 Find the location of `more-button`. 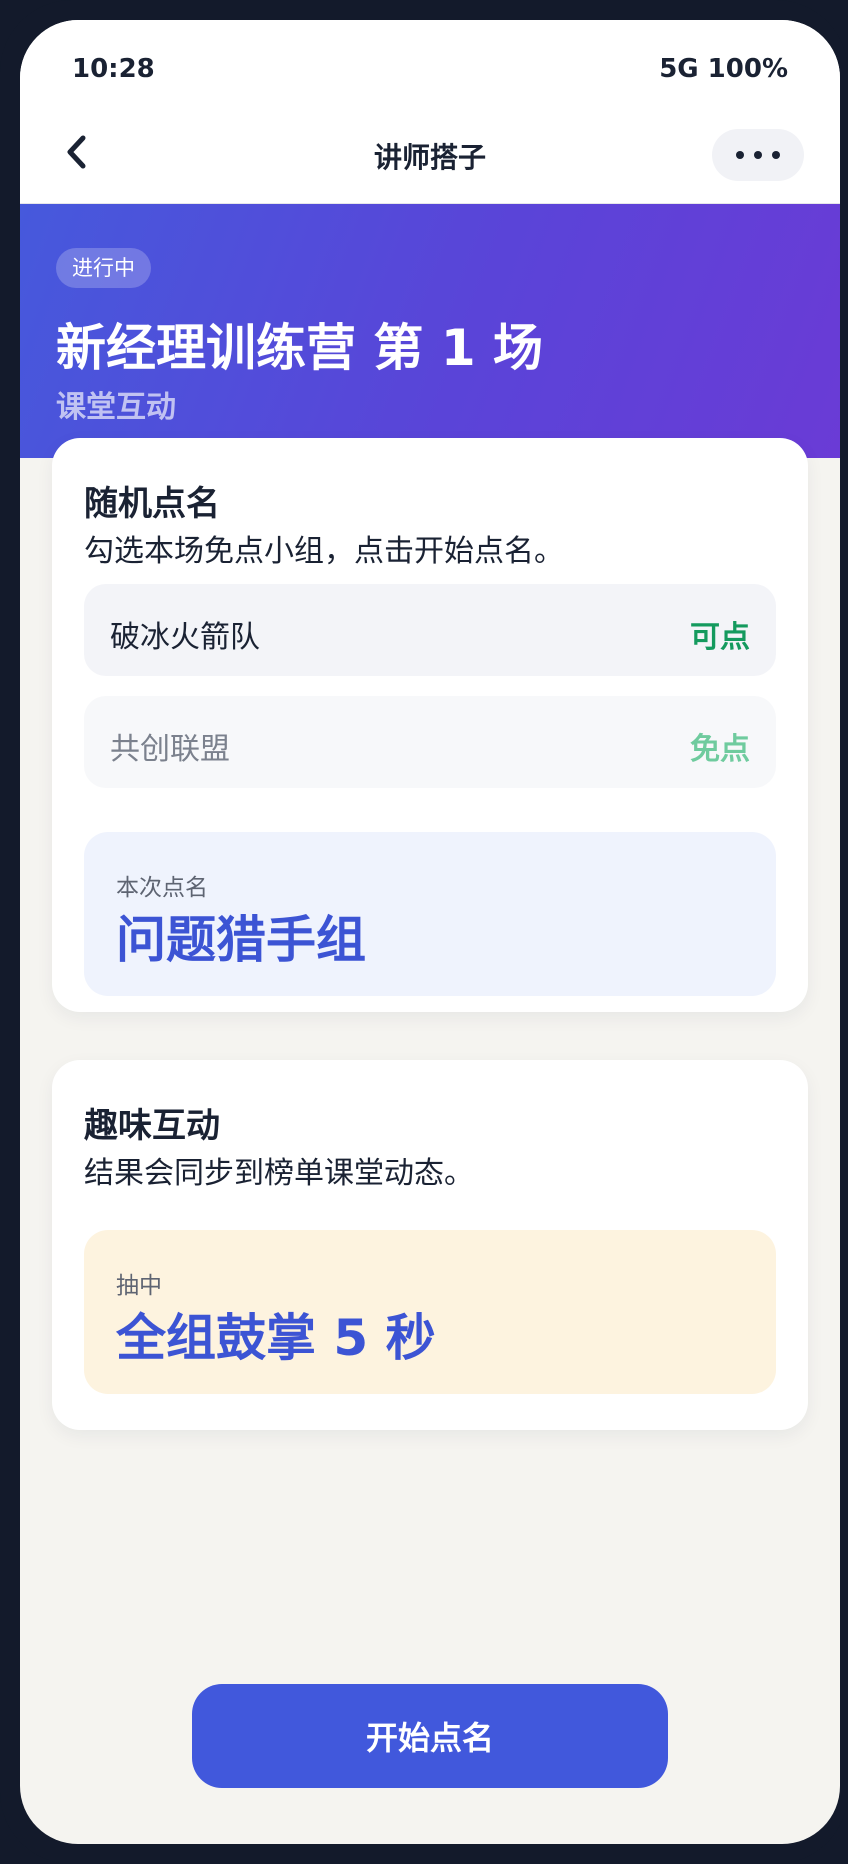

more-button is located at coordinates (758, 155).